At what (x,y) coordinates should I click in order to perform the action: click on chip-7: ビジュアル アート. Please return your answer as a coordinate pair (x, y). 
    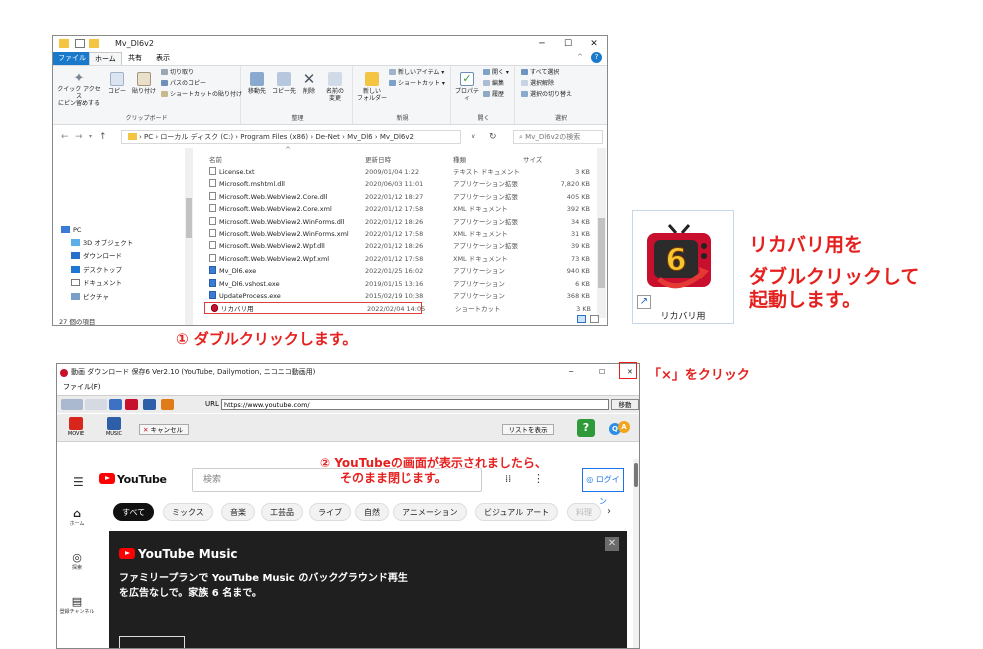
    Looking at the image, I should click on (517, 512).